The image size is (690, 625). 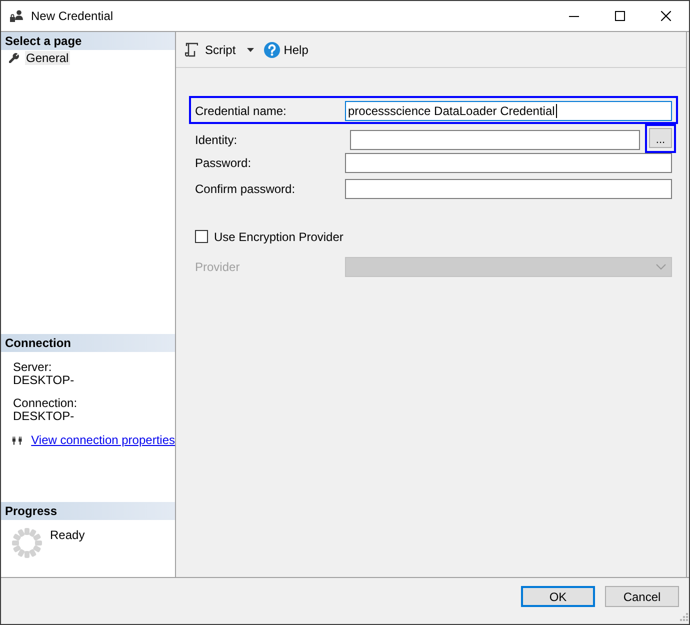 I want to click on detail-label: Server:, so click(x=32, y=367).